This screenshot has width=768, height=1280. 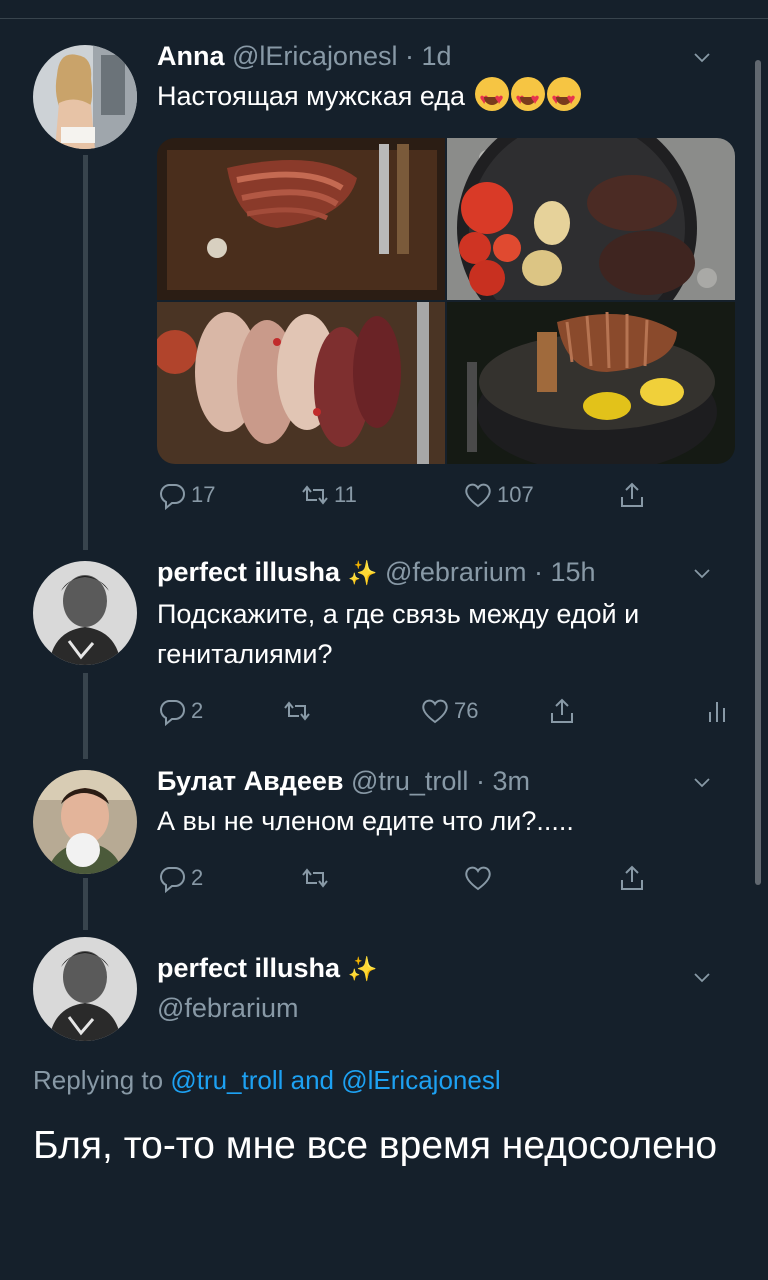 I want to click on focused-header: perfect illusha ✨ @febrarium, so click(x=447, y=988).